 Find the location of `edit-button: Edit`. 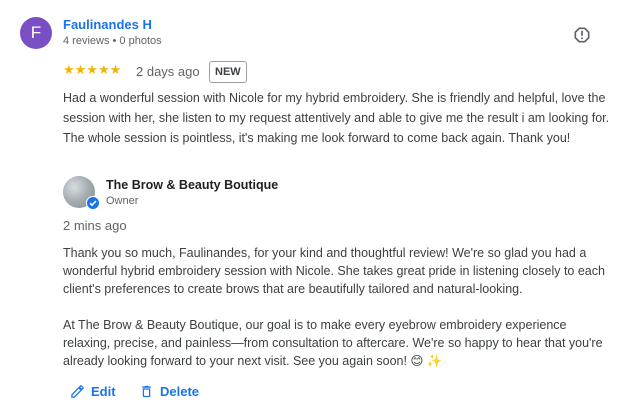

edit-button: Edit is located at coordinates (93, 391).